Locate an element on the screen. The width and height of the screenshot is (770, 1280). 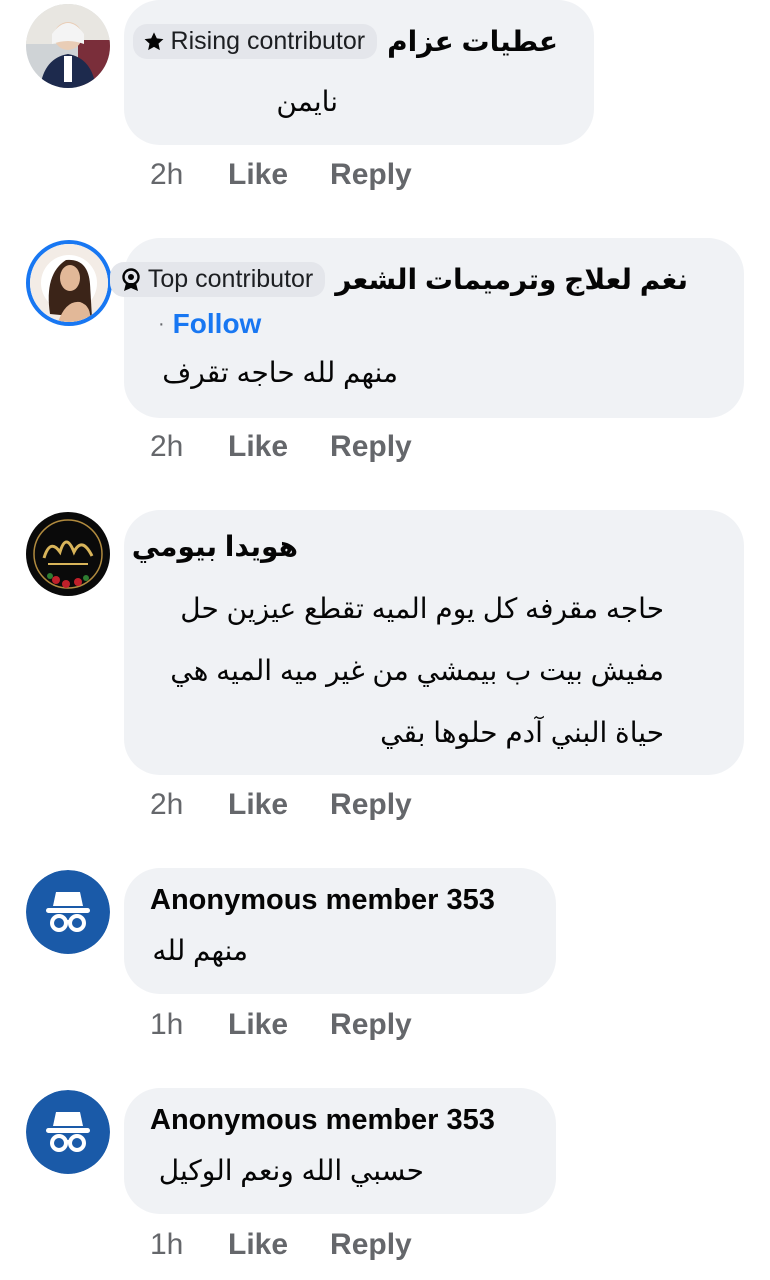
comment-line: منهم لله is located at coordinates (200, 950).